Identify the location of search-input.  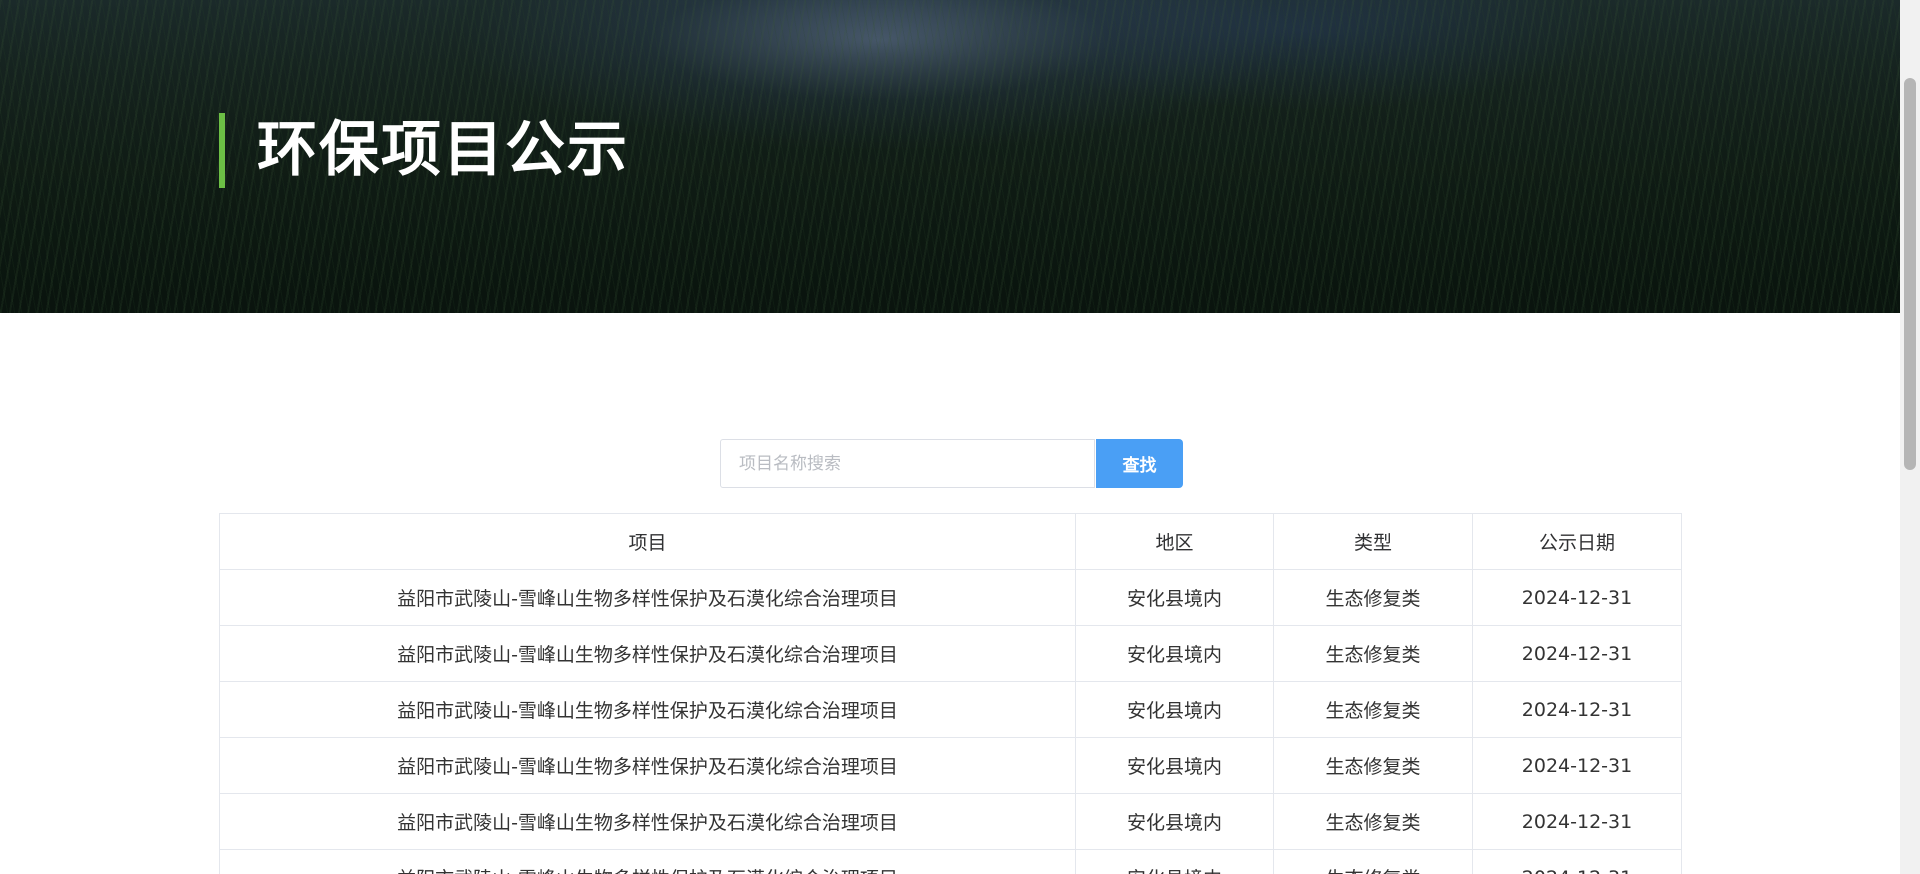
(907, 463).